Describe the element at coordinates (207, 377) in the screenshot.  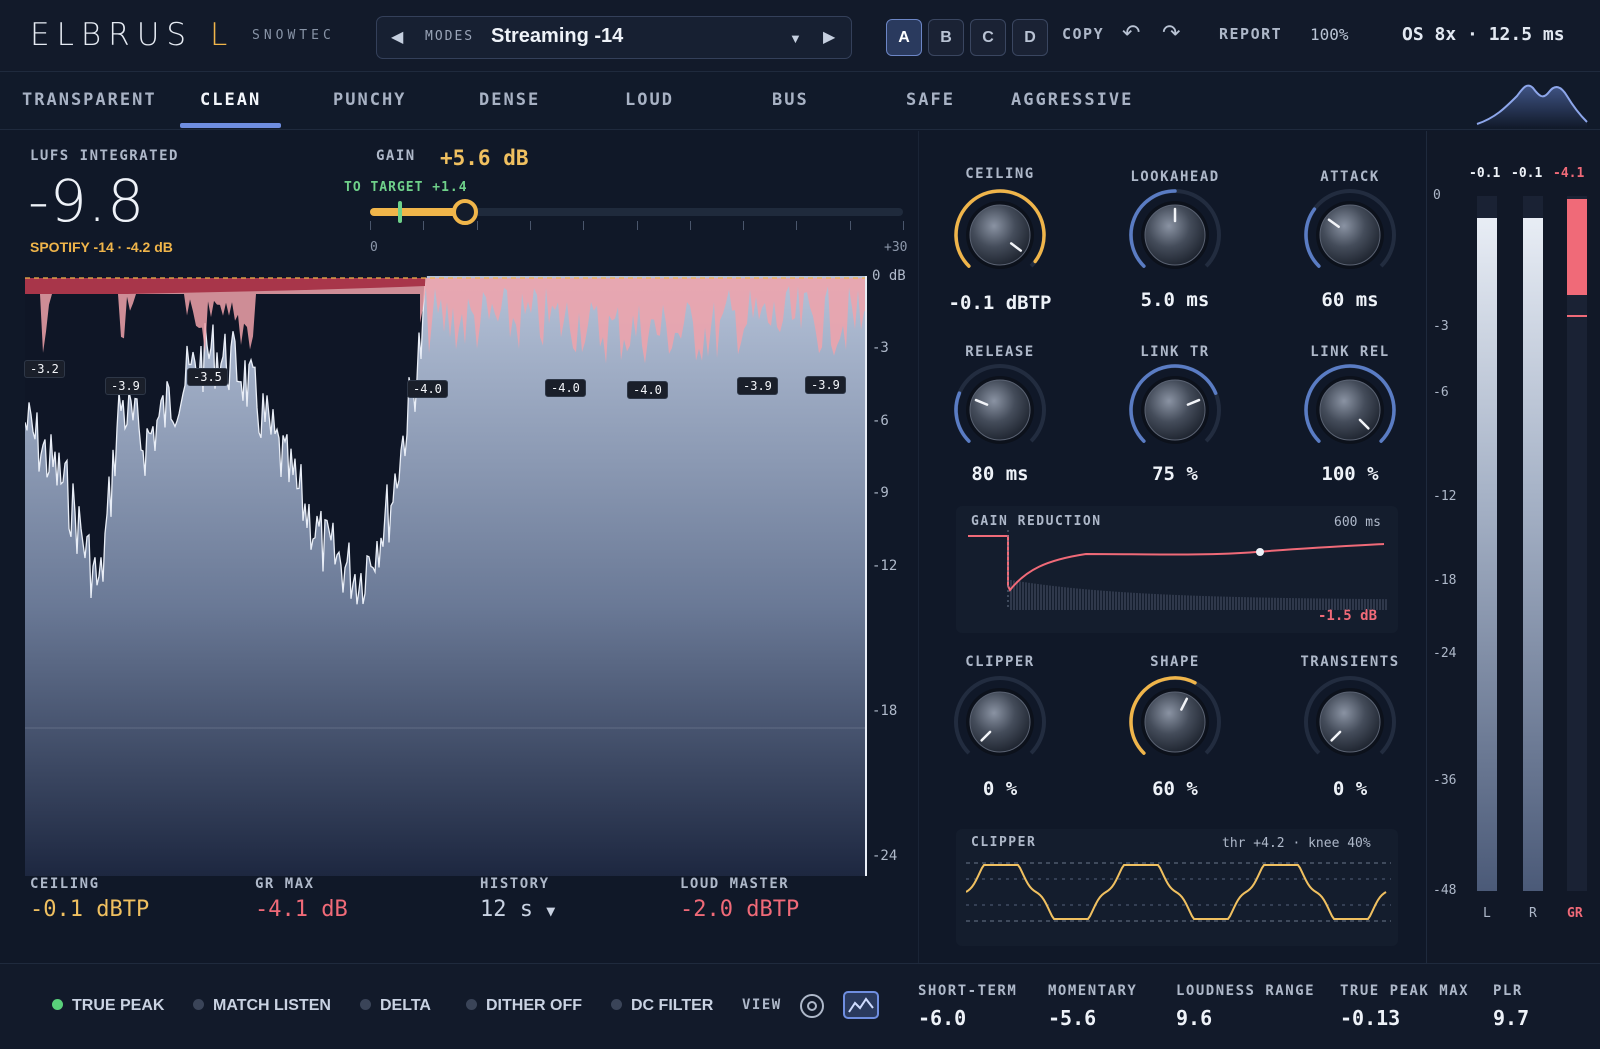
I see `gr-tag: -3.5` at that location.